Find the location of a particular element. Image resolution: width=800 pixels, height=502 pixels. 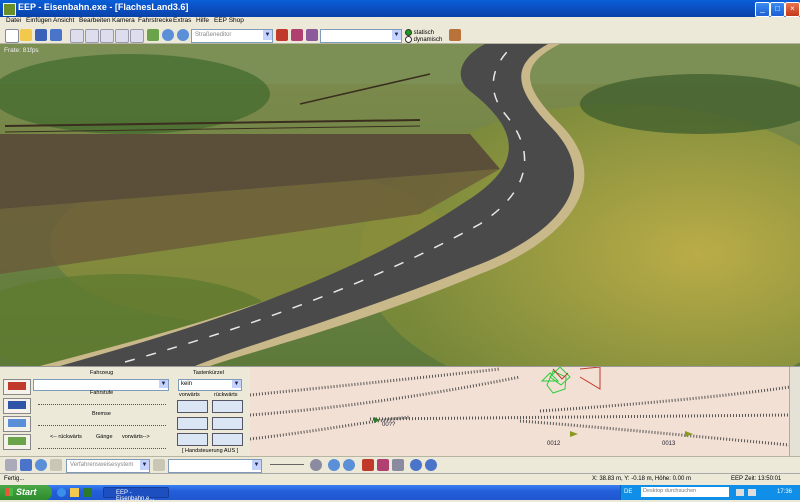

radio-dynamisch: dynamisch is located at coordinates (423, 39).